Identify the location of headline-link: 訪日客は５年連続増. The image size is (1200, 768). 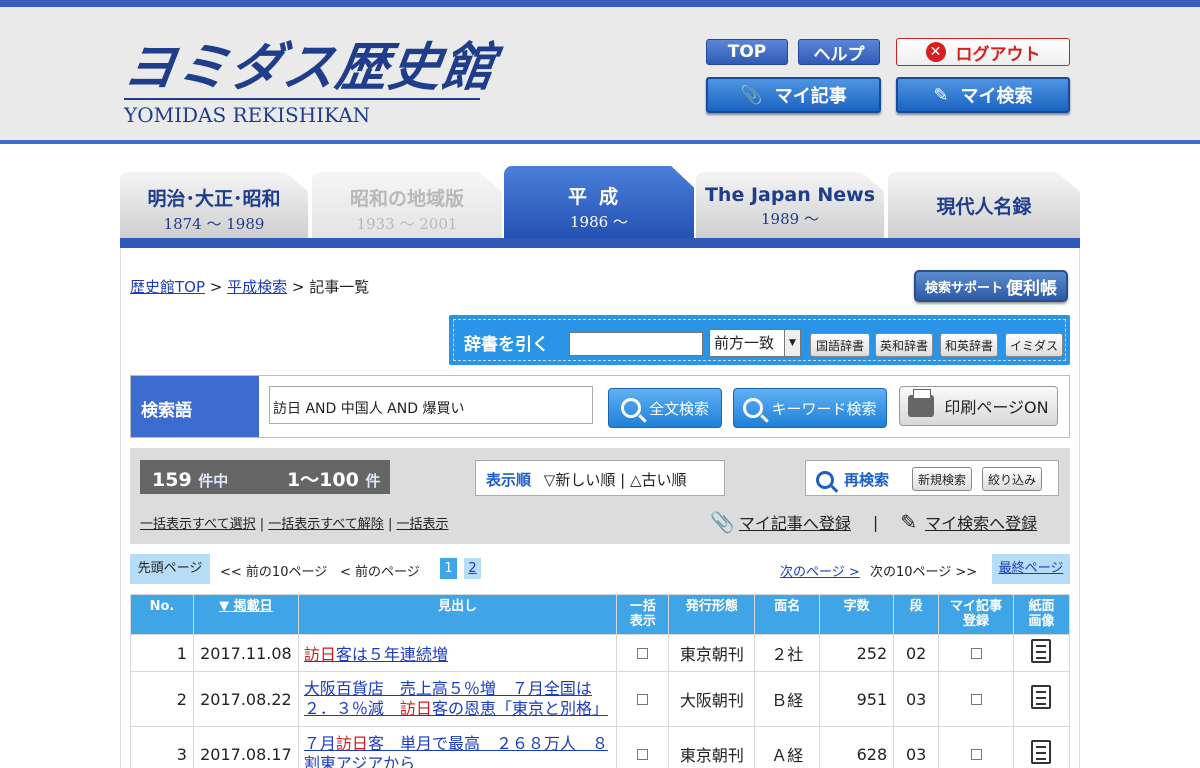
(376, 654).